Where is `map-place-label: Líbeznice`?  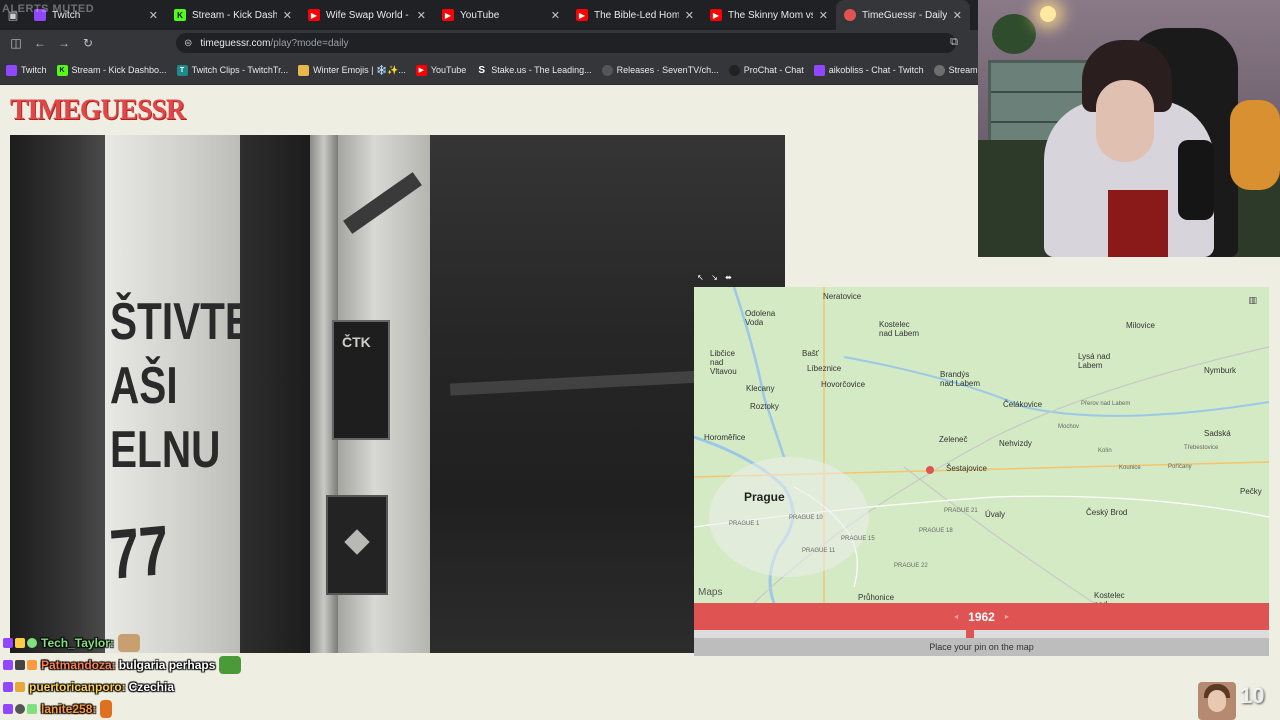
map-place-label: Líbeznice is located at coordinates (824, 368).